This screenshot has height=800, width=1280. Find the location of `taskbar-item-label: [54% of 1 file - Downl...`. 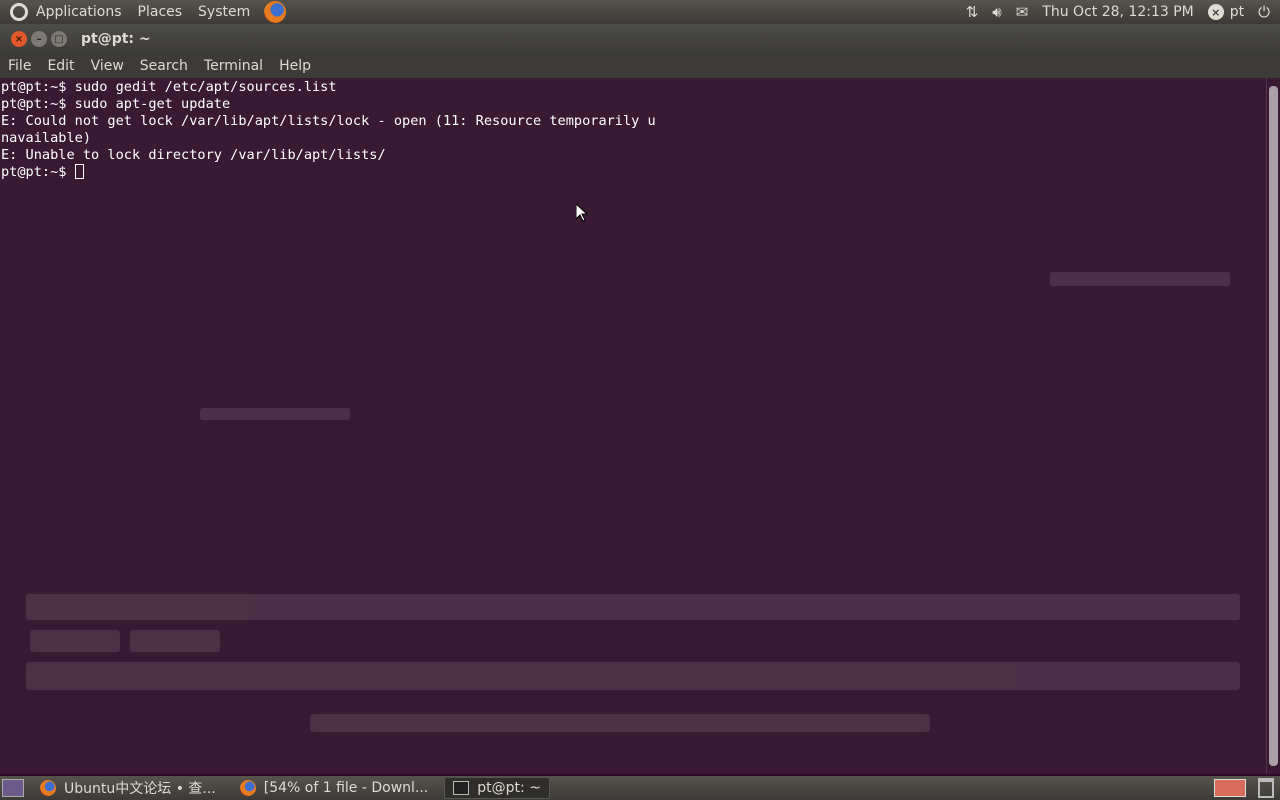

taskbar-item-label: [54% of 1 file - Downl... is located at coordinates (346, 788).